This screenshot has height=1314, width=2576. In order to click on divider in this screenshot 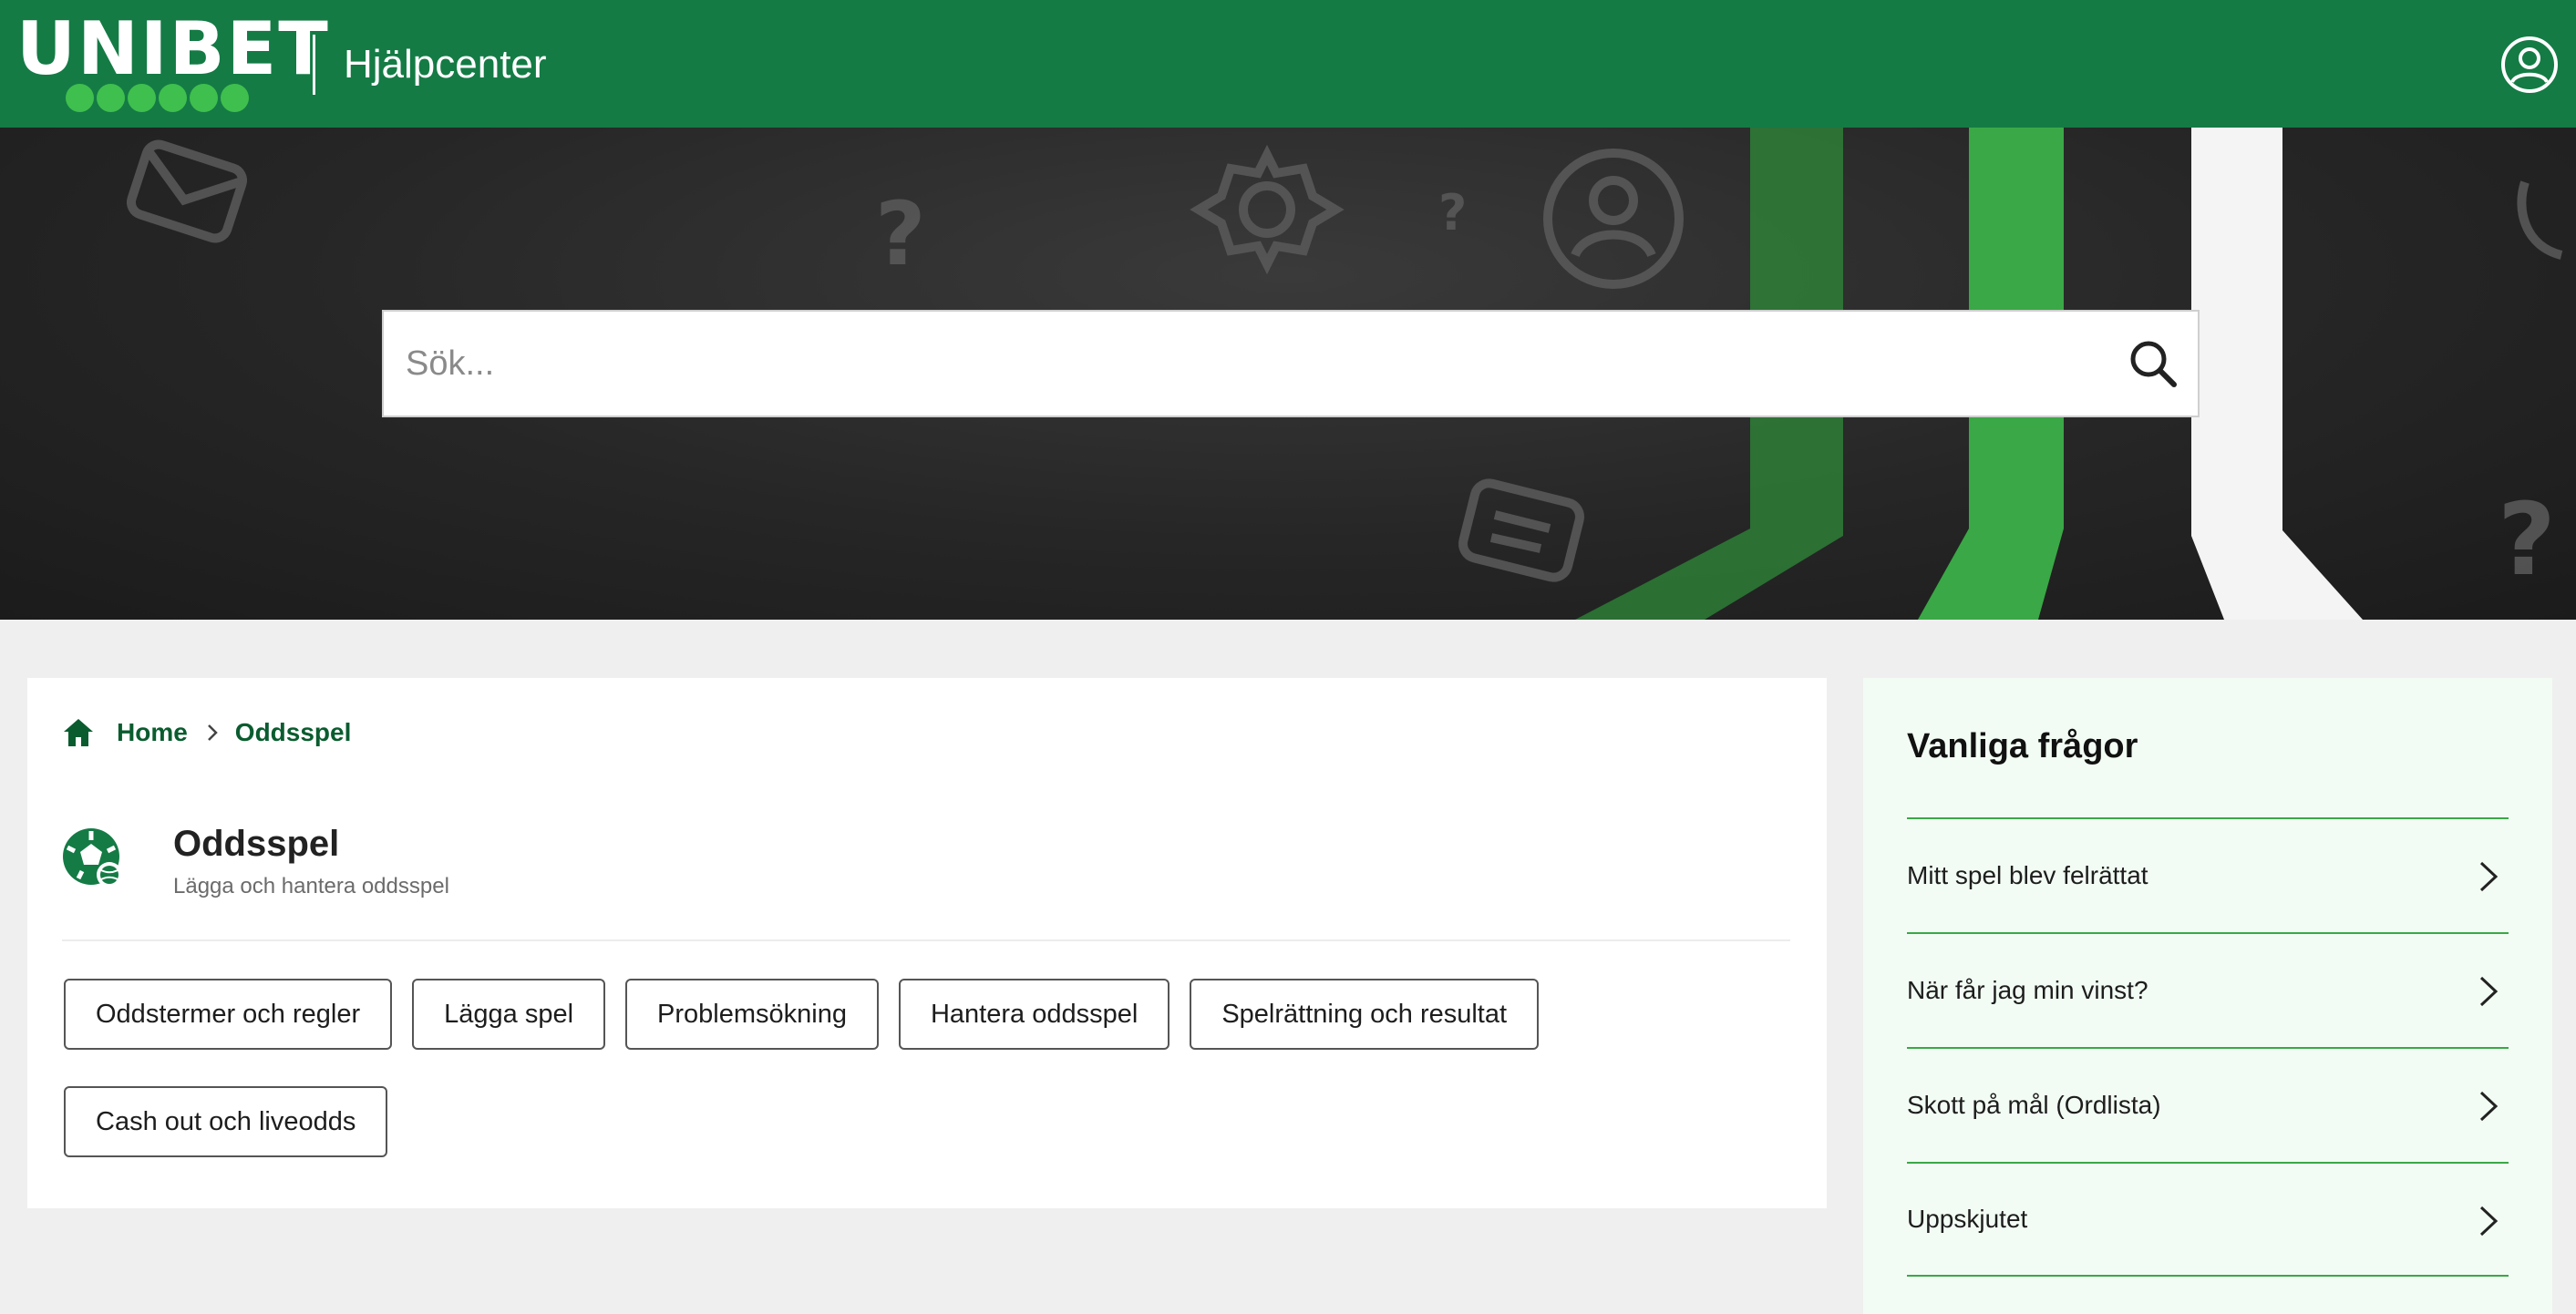, I will do `click(926, 940)`.